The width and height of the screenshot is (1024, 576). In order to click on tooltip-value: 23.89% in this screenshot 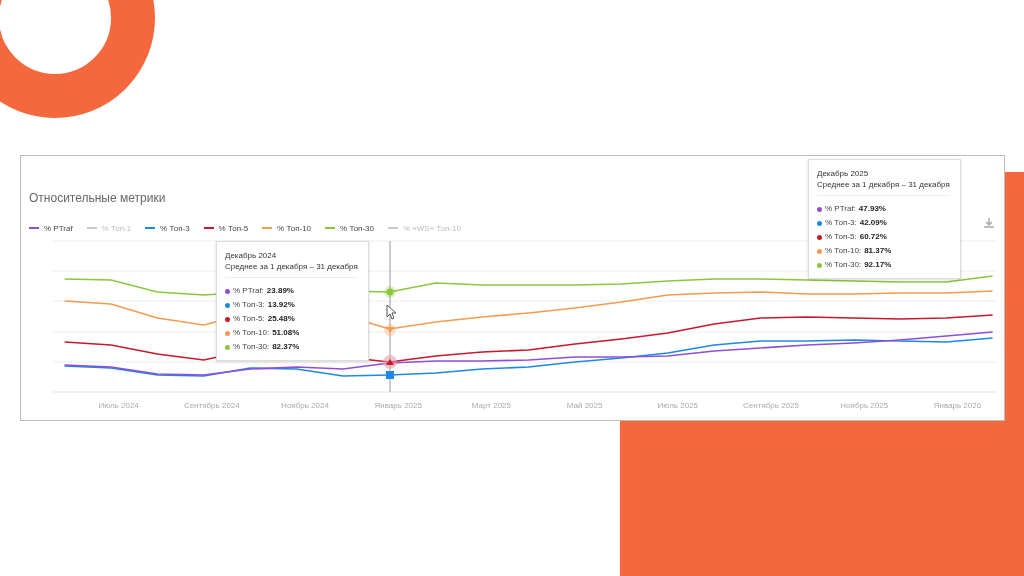, I will do `click(280, 291)`.